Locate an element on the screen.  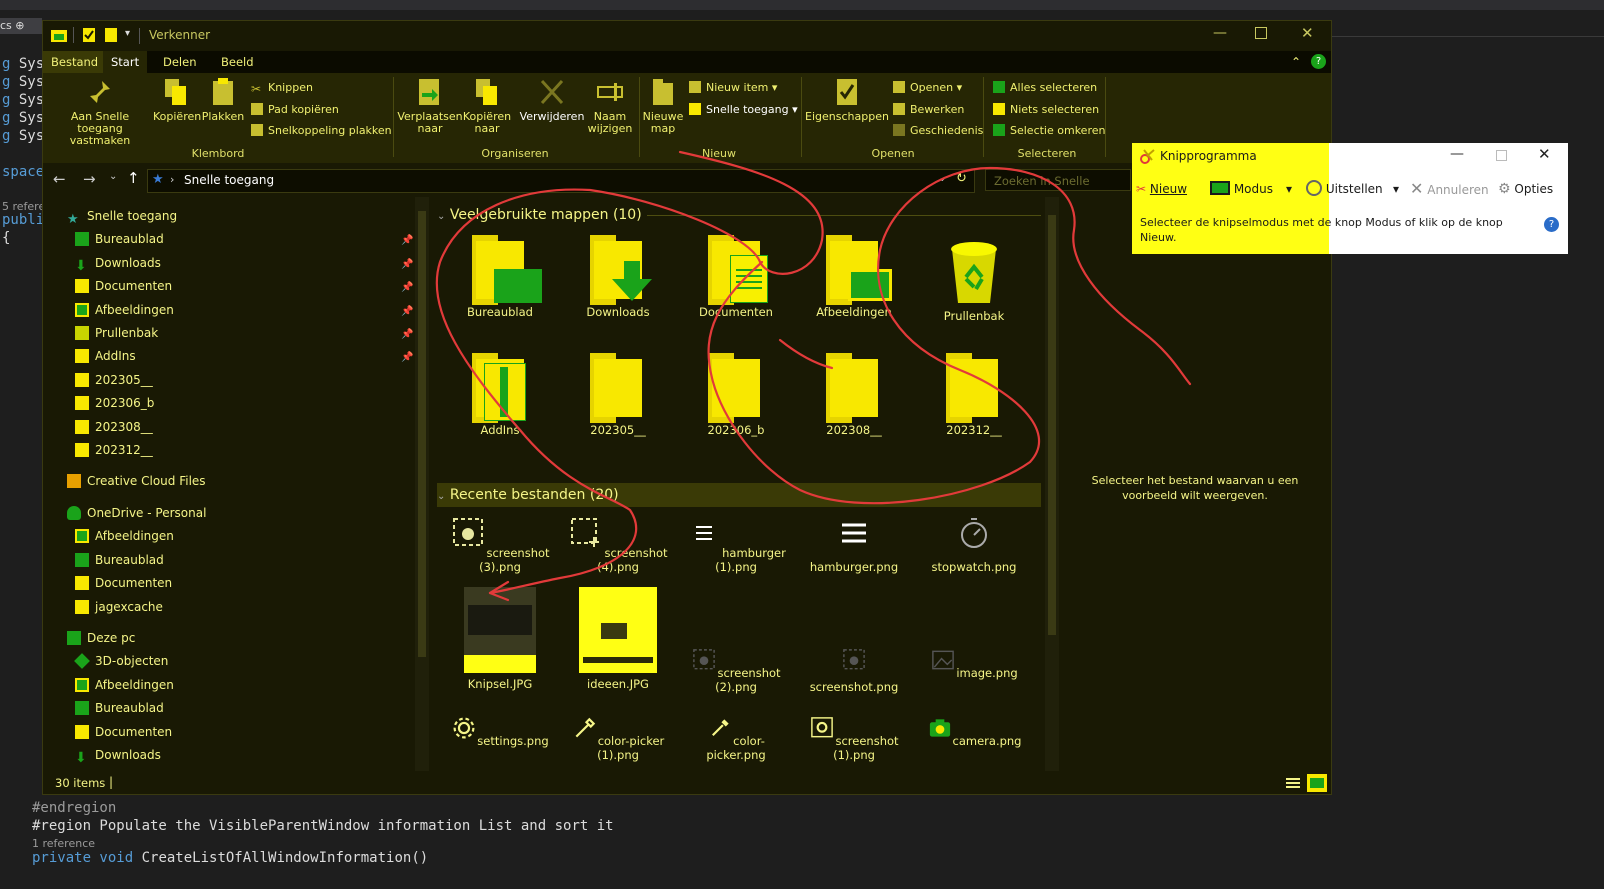
maximize-button is located at coordinates (1261, 33).